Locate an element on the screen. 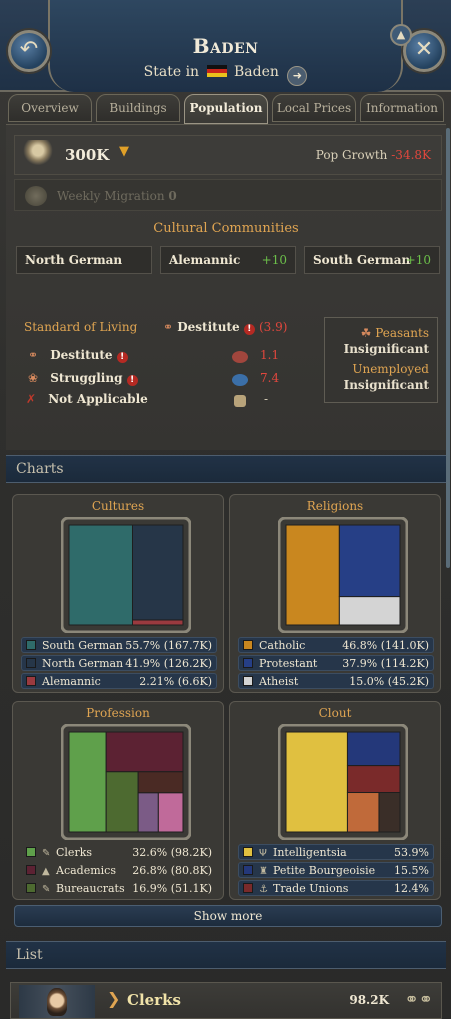 The width and height of the screenshot is (451, 1019). sol-row-struggling: ❀ Struggling ! is located at coordinates (83, 378).